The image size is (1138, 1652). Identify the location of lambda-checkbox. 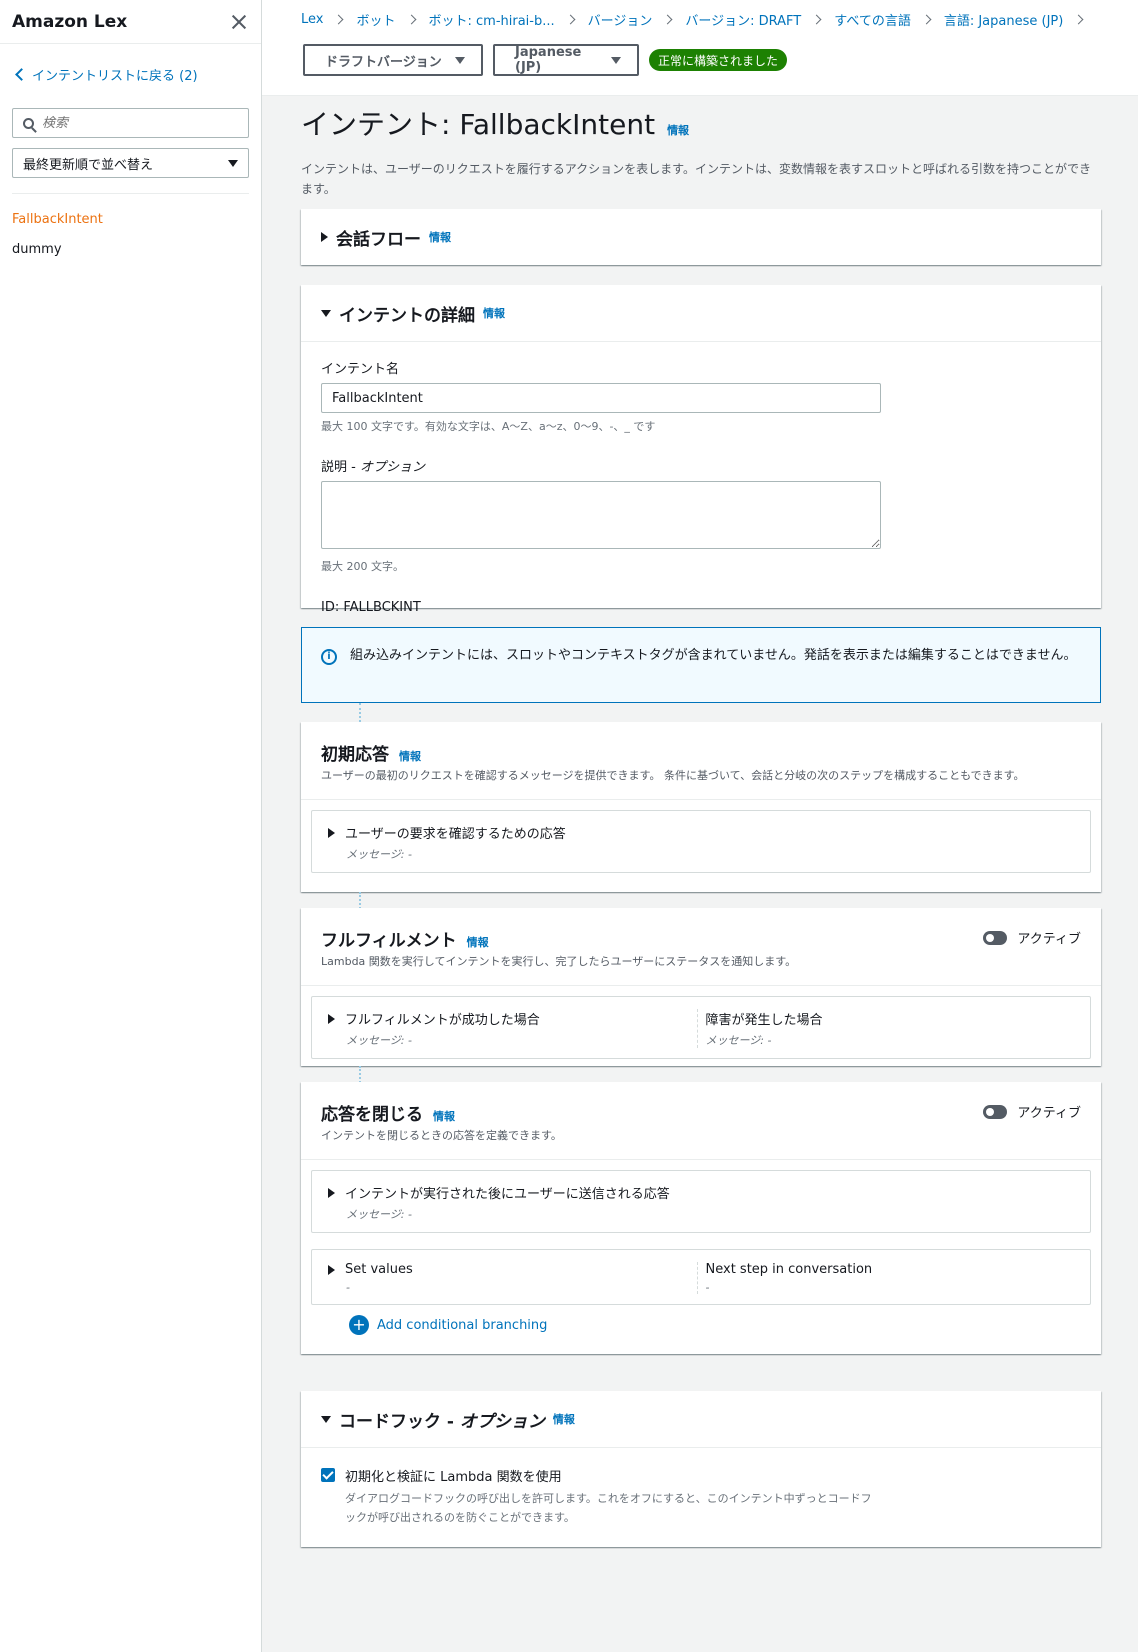
(328, 1475).